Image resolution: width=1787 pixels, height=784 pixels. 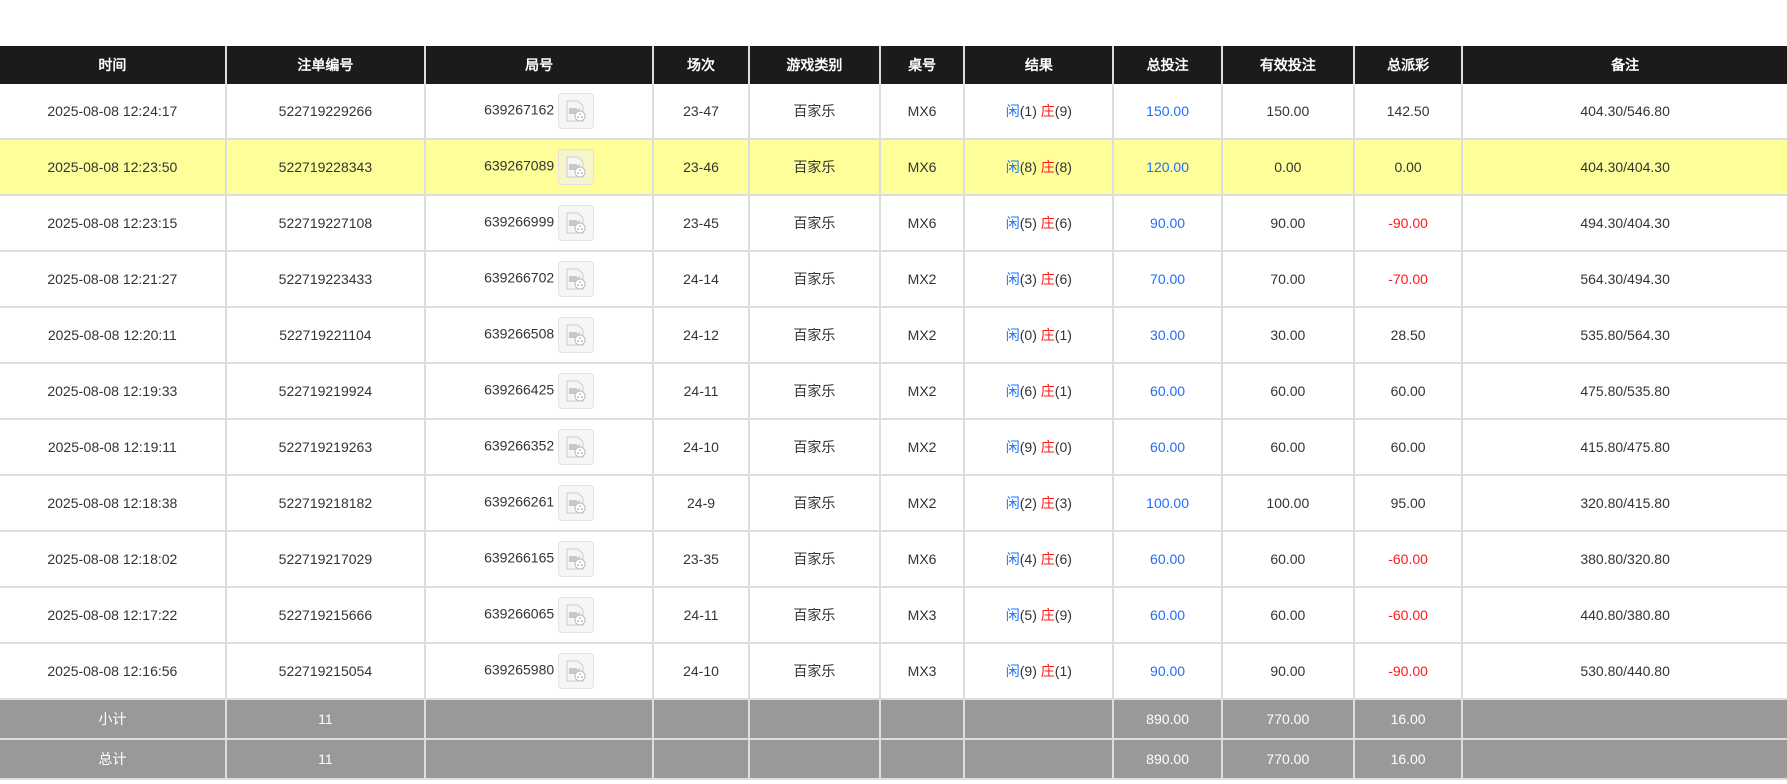 I want to click on col-result: 结果, so click(x=1038, y=65).